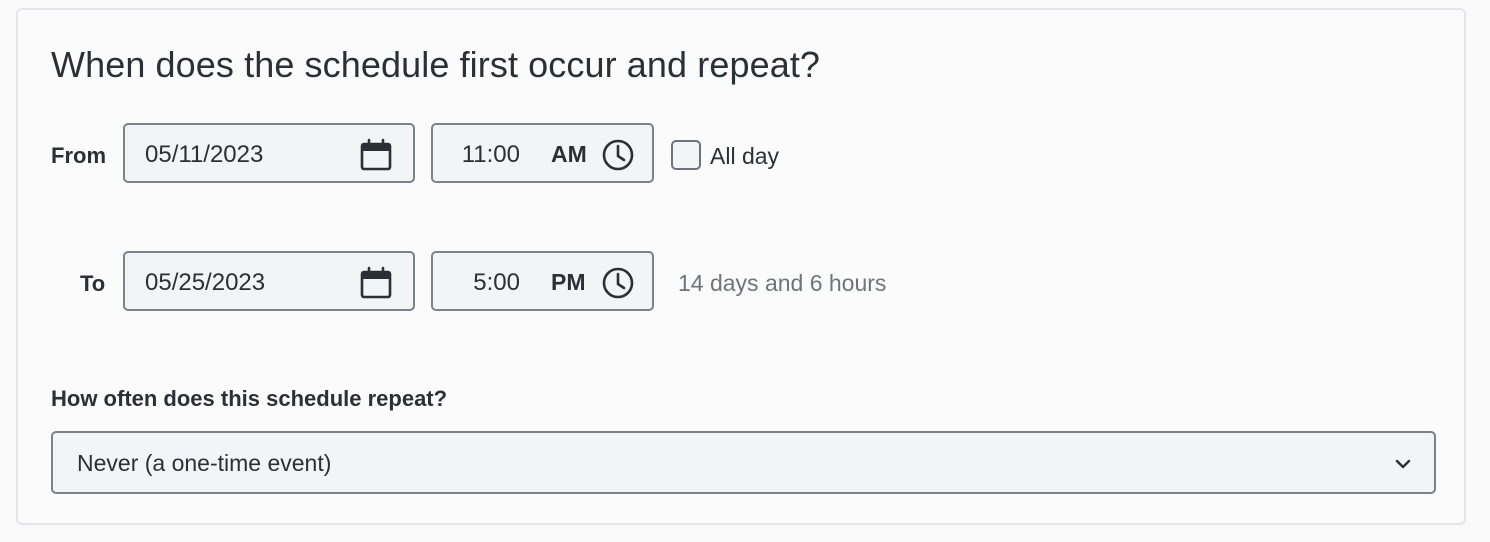 The height and width of the screenshot is (542, 1490). I want to click on all-day-checkbox, so click(686, 155).